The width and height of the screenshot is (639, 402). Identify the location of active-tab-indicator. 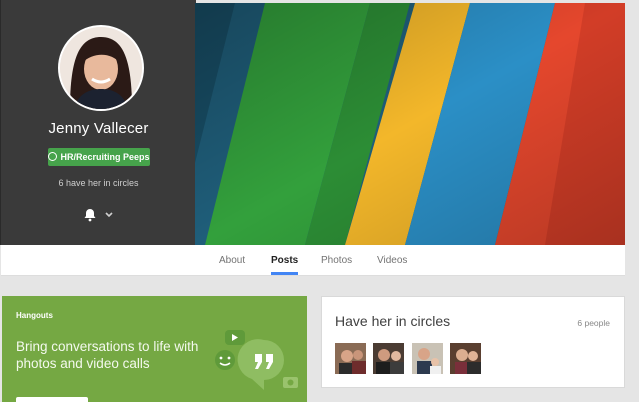
(284, 273).